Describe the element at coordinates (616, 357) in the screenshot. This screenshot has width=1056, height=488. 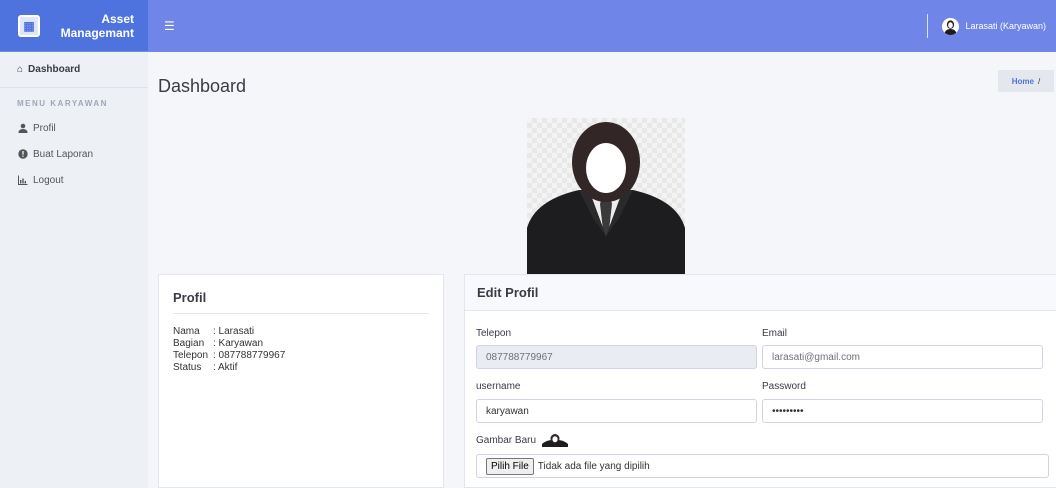
I see `telepon-input: 087788779967` at that location.